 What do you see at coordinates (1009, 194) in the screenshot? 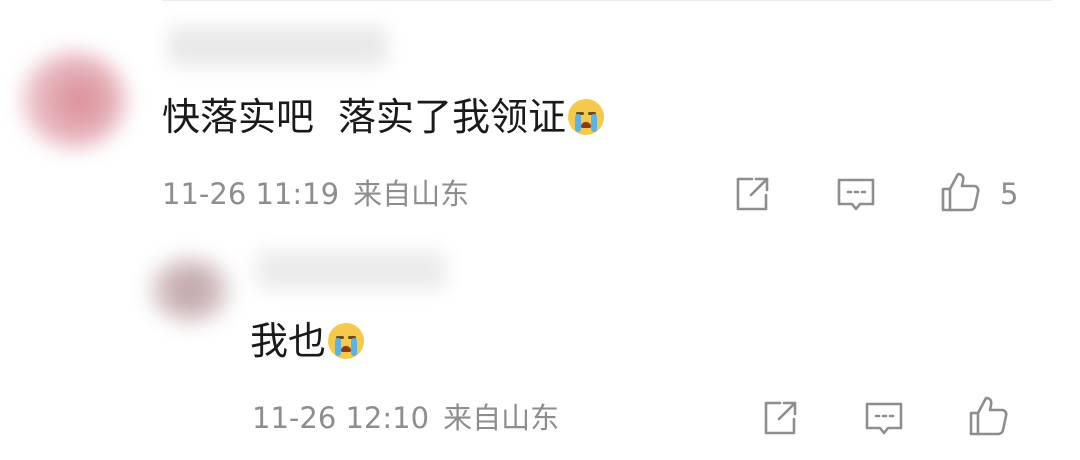
I see `like-count: 5` at bounding box center [1009, 194].